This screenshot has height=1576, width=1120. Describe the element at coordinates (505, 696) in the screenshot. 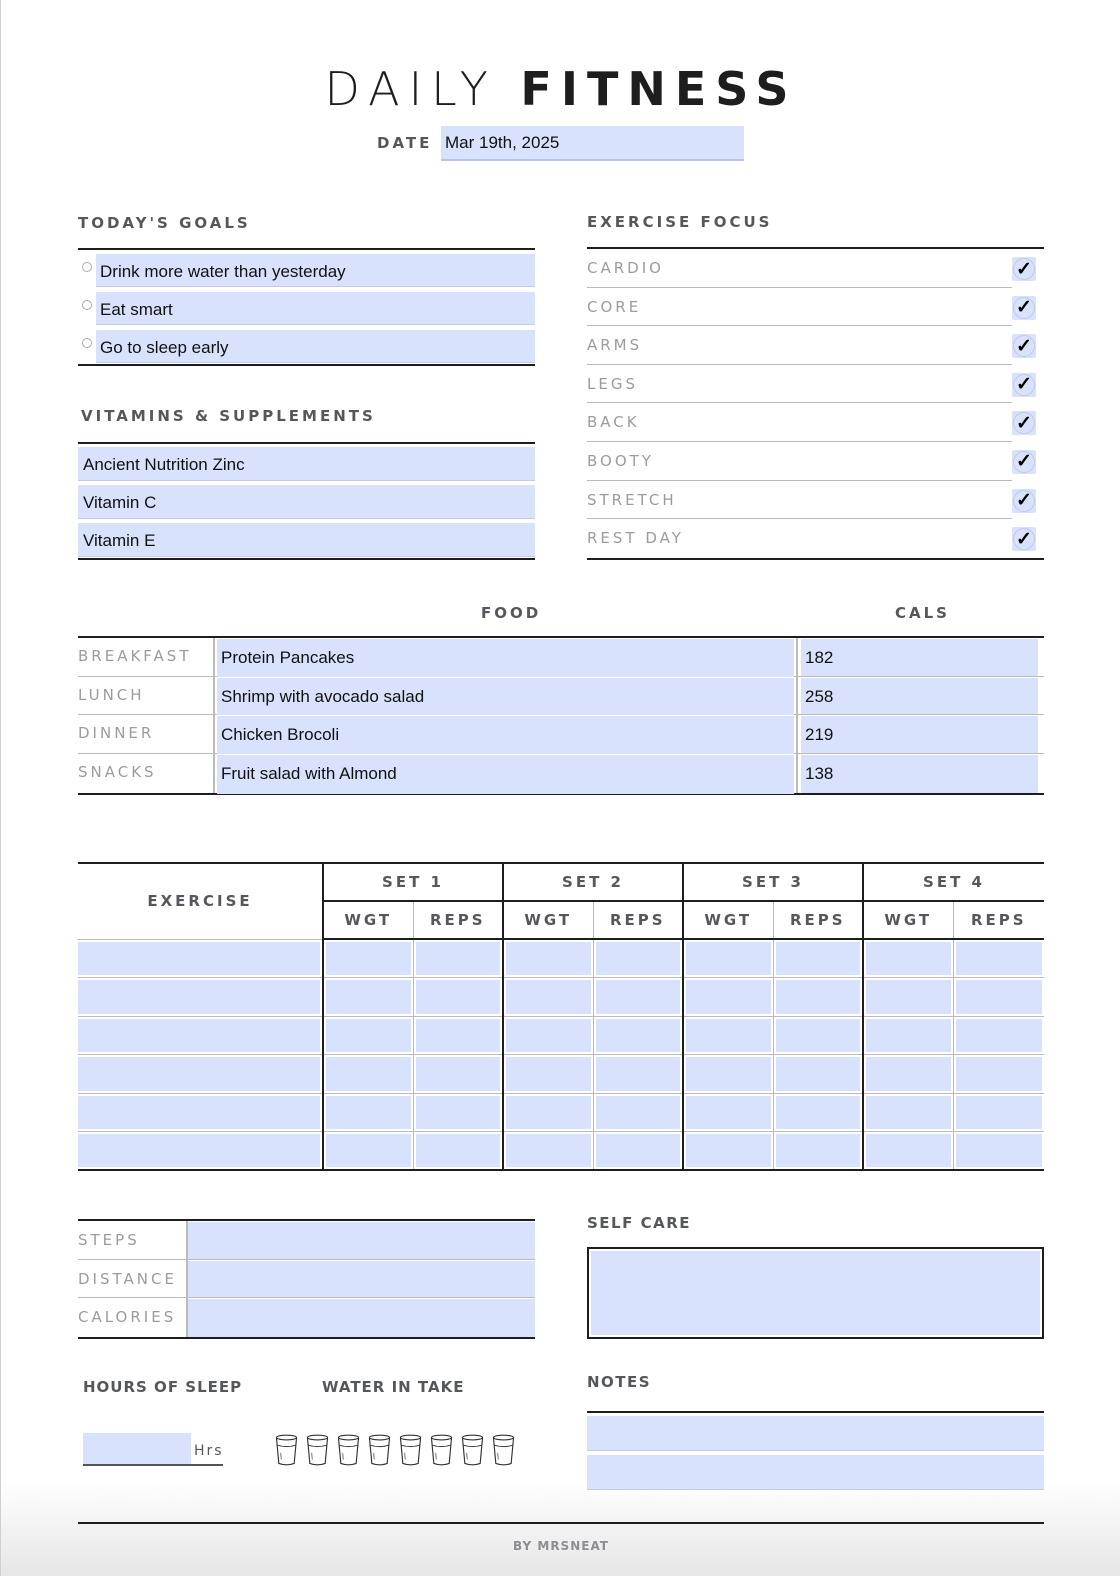

I see `food-field: Shrimp with avocado salad` at that location.